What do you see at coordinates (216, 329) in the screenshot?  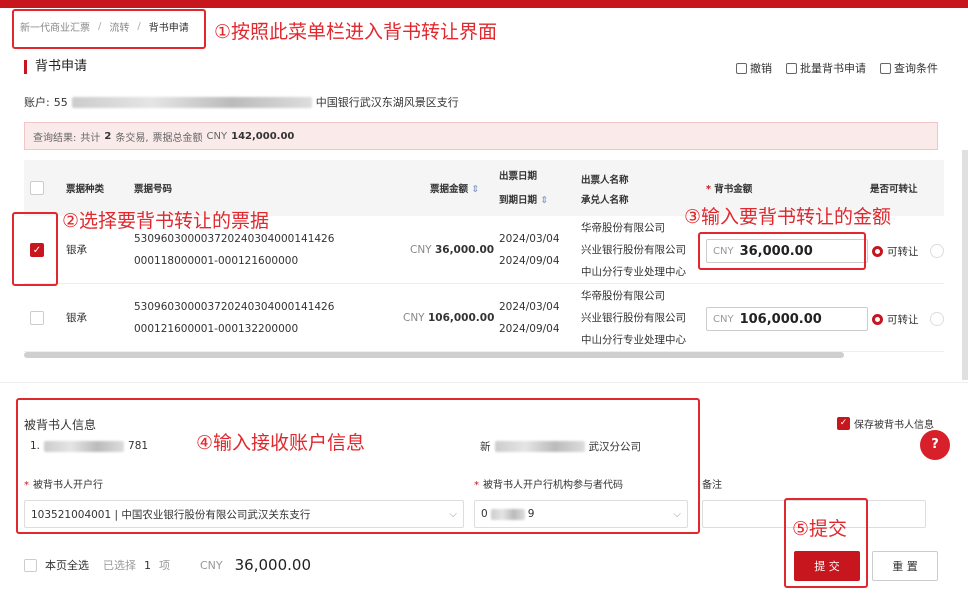 I see `bill-sub-range: 000121600001-000132200000` at bounding box center [216, 329].